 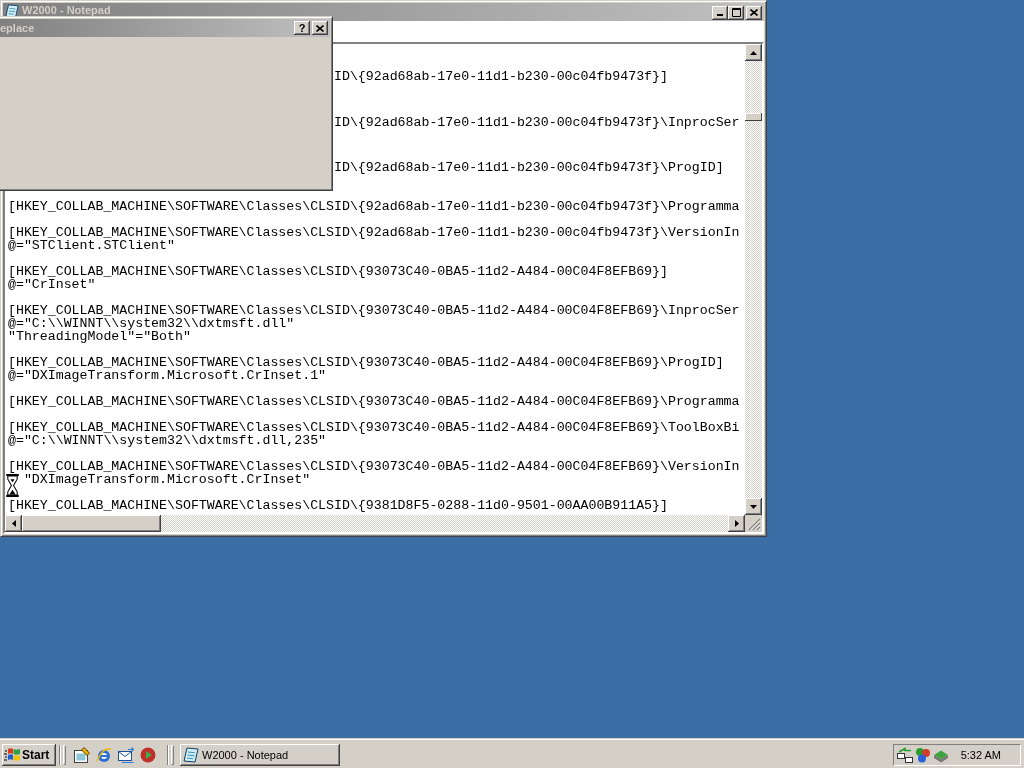 I want to click on text-line: [HKEY_COLLAB_MACHINE\SOFTWARE\Classes\CLSID\{93073C40-0BA5-11d2-A484-00C04F8EFB69}\InprocSer, so click(x=374, y=310).